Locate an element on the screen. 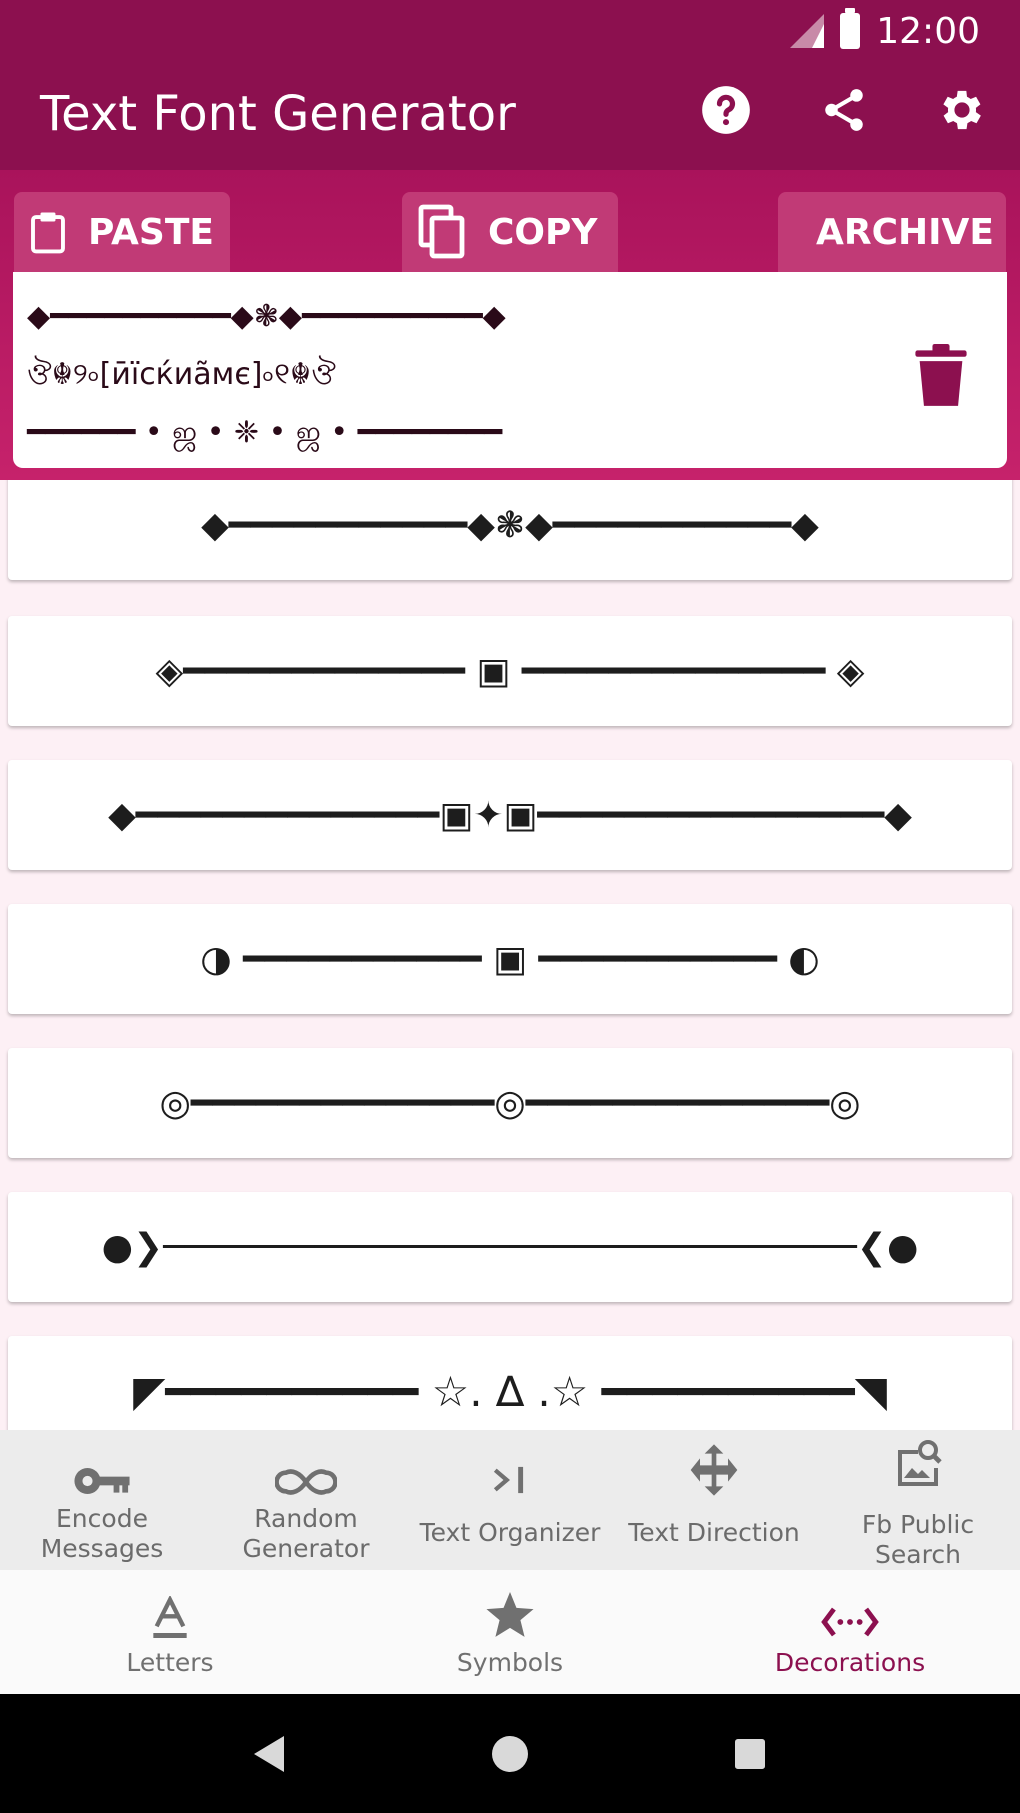  paste-button: PASTE is located at coordinates (122, 232).